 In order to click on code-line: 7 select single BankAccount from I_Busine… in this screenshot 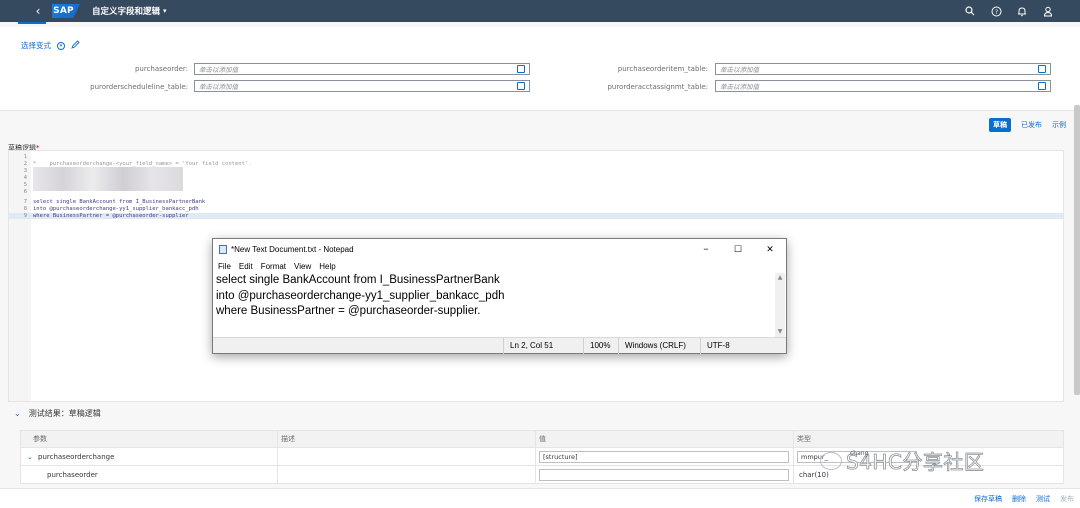, I will do `click(114, 202)`.